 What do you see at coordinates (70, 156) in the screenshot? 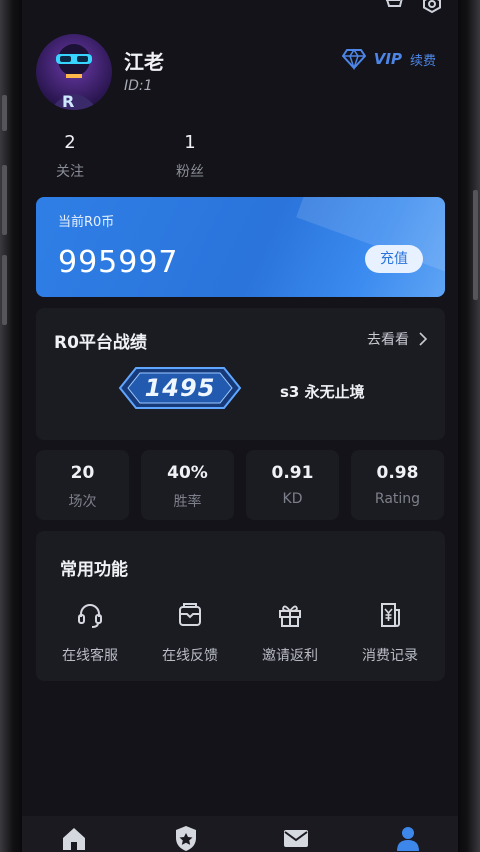
I see `following-stat: 2 关注` at bounding box center [70, 156].